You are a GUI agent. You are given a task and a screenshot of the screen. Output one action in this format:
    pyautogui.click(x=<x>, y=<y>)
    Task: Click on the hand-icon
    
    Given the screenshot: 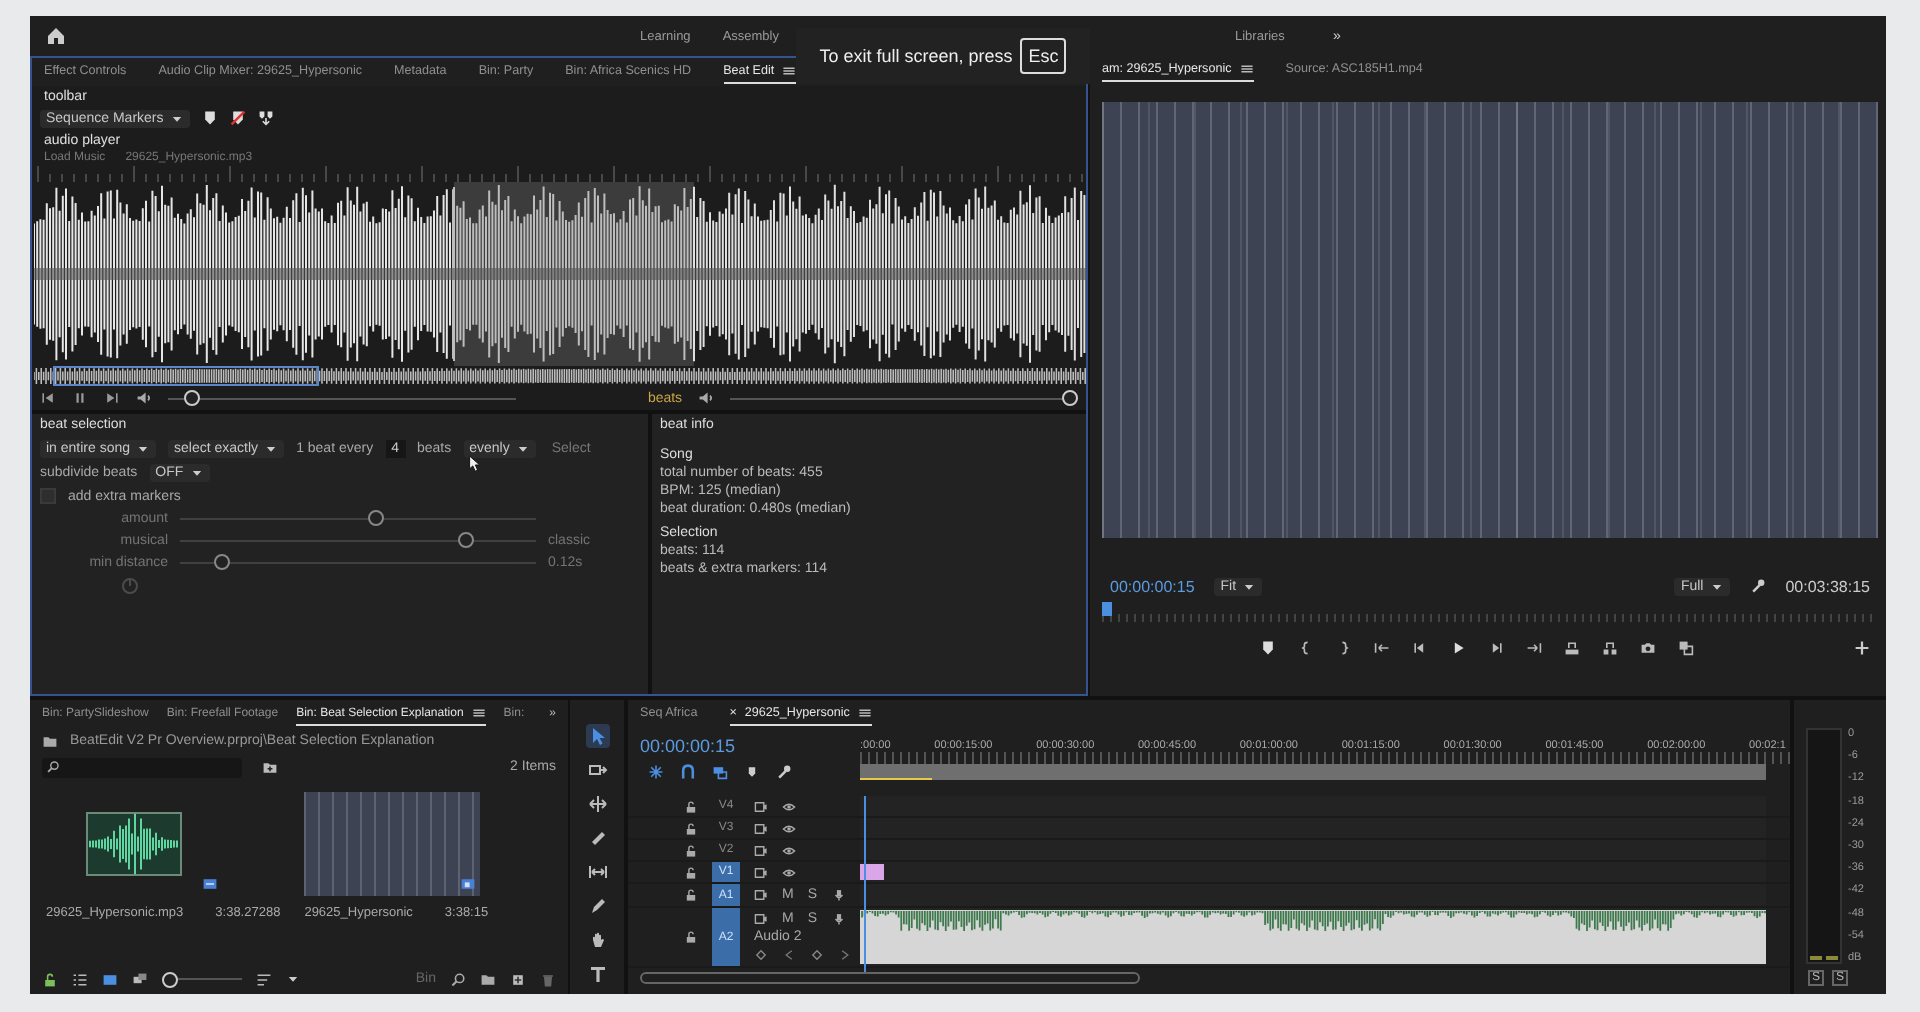 What is the action you would take?
    pyautogui.click(x=597, y=940)
    